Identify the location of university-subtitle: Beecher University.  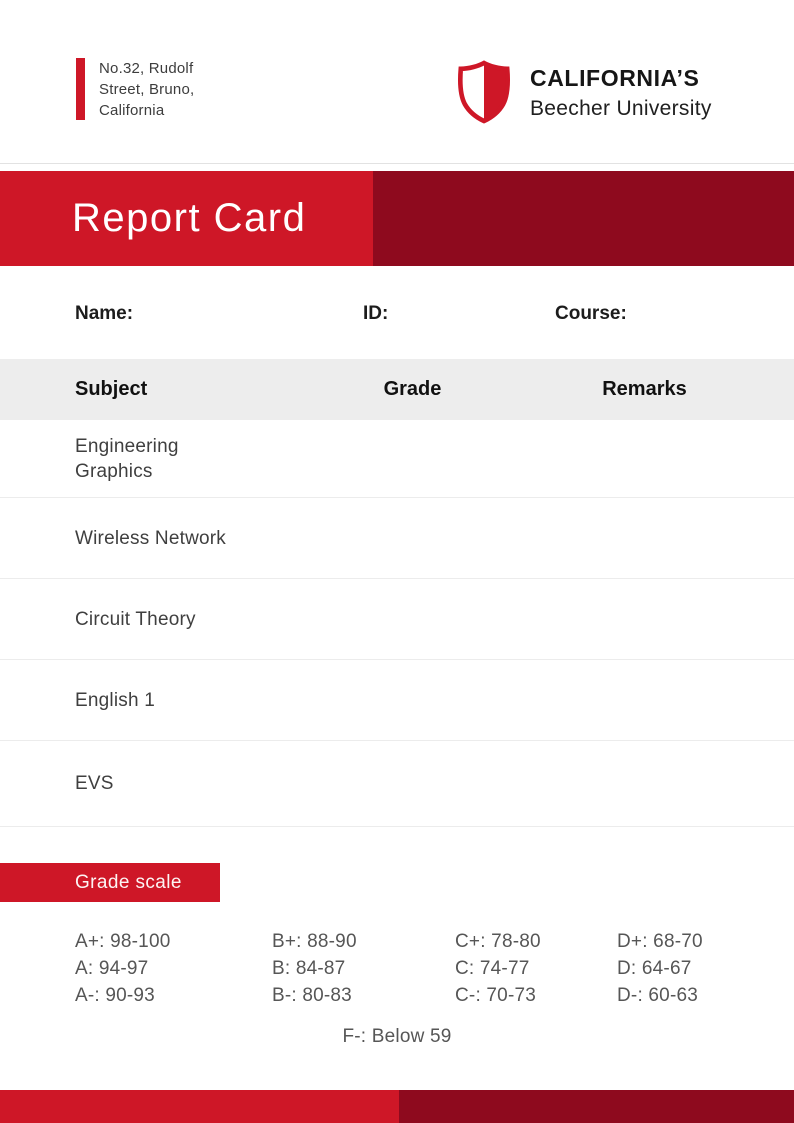
(621, 108).